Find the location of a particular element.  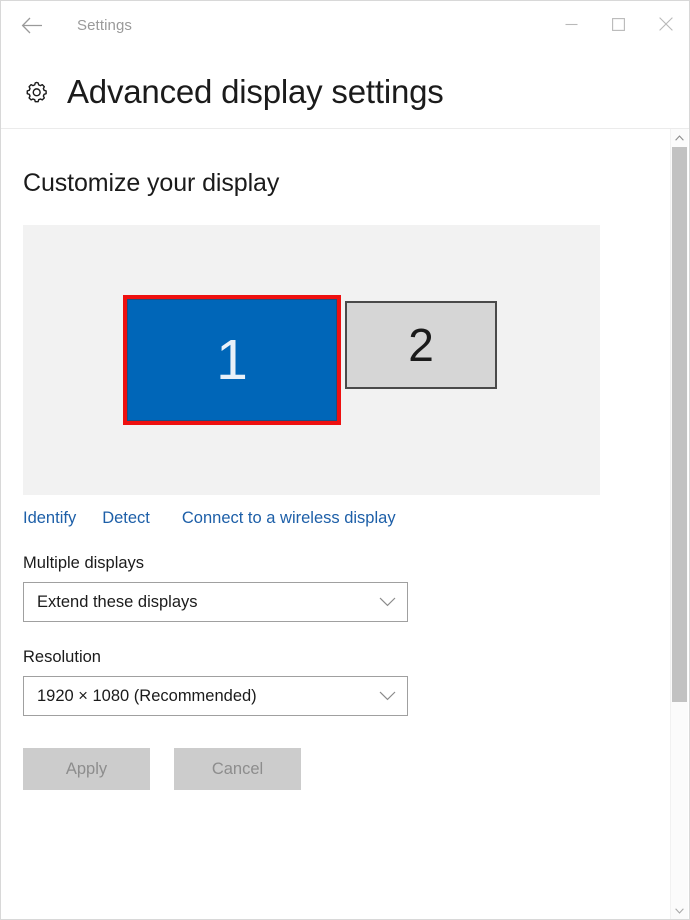

close-icon is located at coordinates (665, 24).